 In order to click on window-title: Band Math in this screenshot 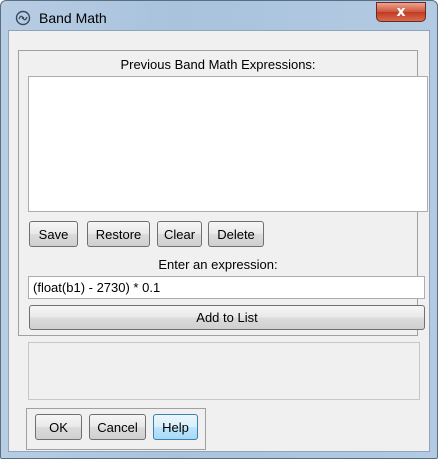, I will do `click(73, 18)`.